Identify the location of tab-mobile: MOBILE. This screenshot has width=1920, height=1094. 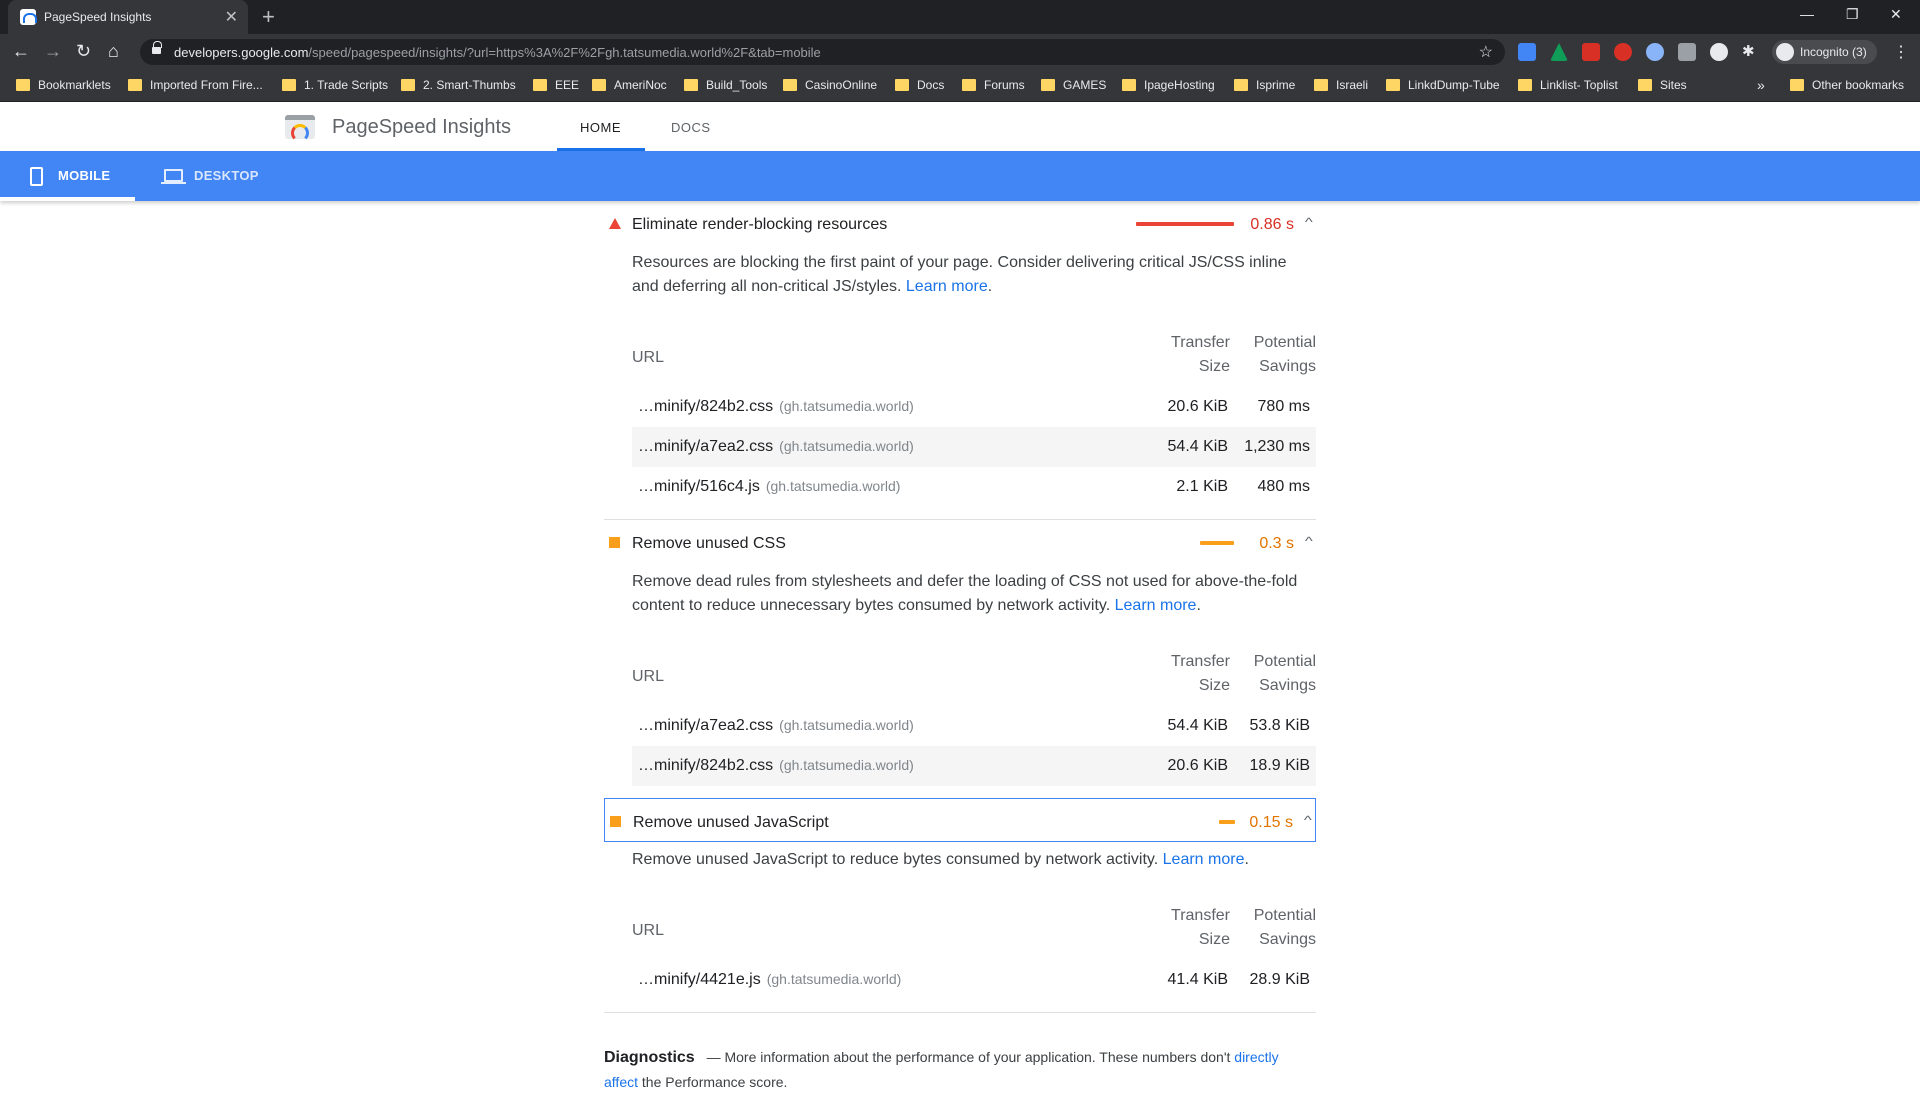
(67, 176).